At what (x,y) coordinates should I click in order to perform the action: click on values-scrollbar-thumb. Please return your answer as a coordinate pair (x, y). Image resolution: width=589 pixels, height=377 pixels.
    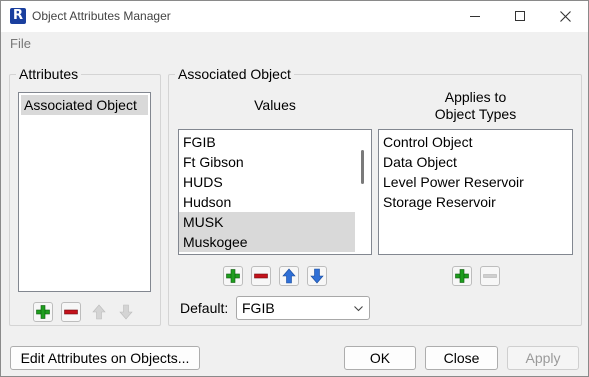
    Looking at the image, I should click on (362, 167).